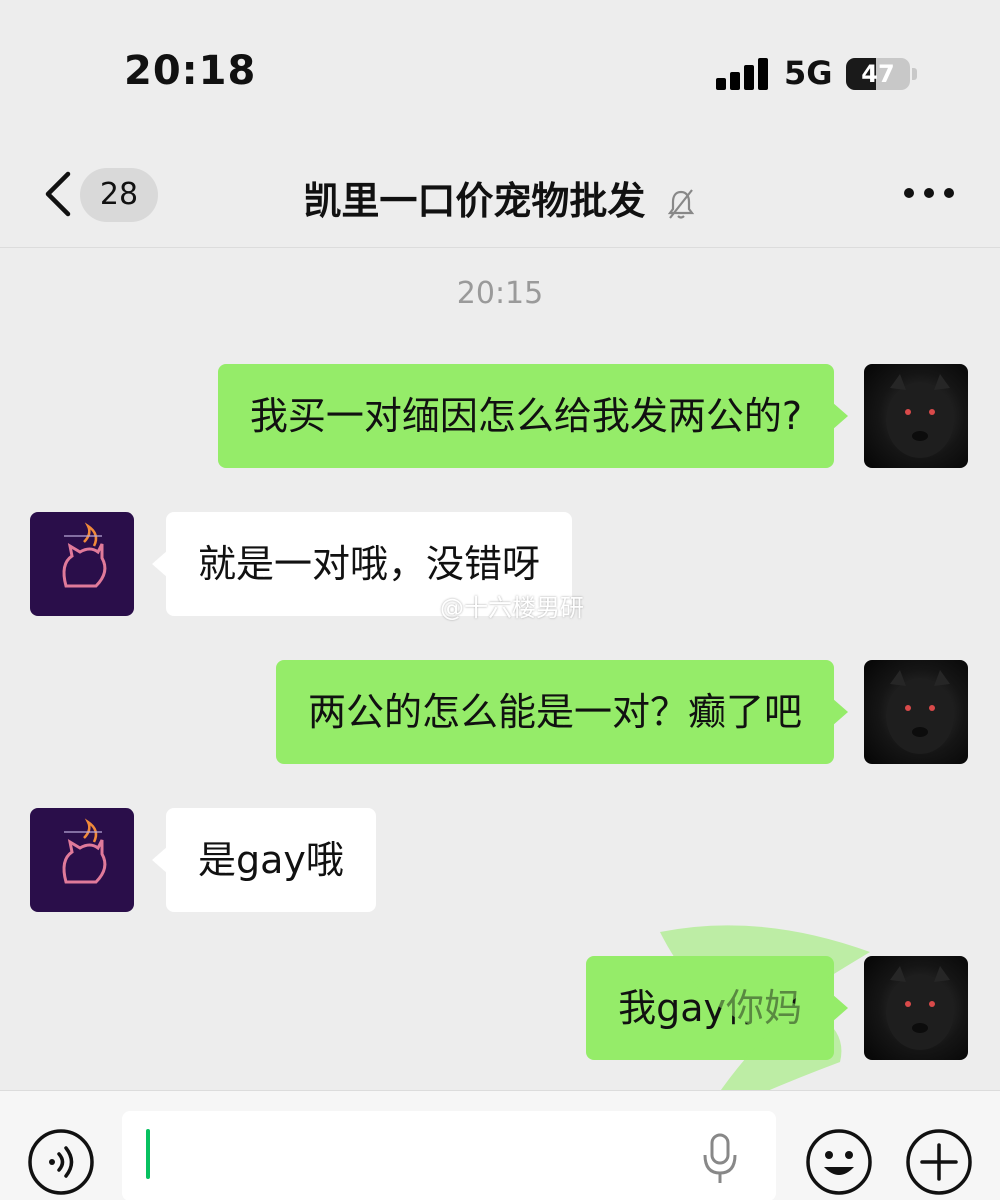  What do you see at coordinates (939, 1162) in the screenshot?
I see `plus-icon` at bounding box center [939, 1162].